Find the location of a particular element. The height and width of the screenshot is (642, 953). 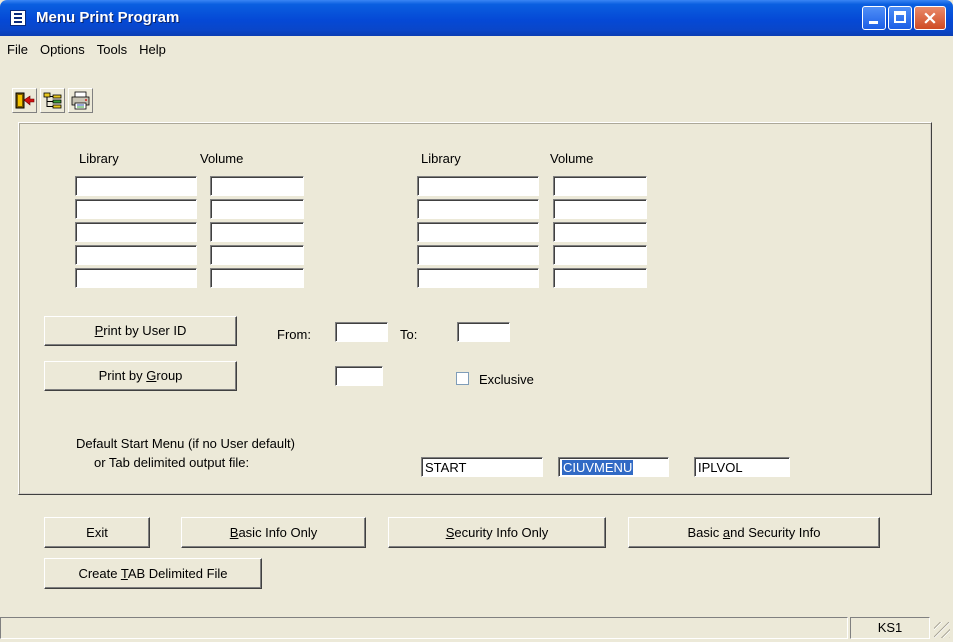

exit-button: Exit is located at coordinates (97, 532).